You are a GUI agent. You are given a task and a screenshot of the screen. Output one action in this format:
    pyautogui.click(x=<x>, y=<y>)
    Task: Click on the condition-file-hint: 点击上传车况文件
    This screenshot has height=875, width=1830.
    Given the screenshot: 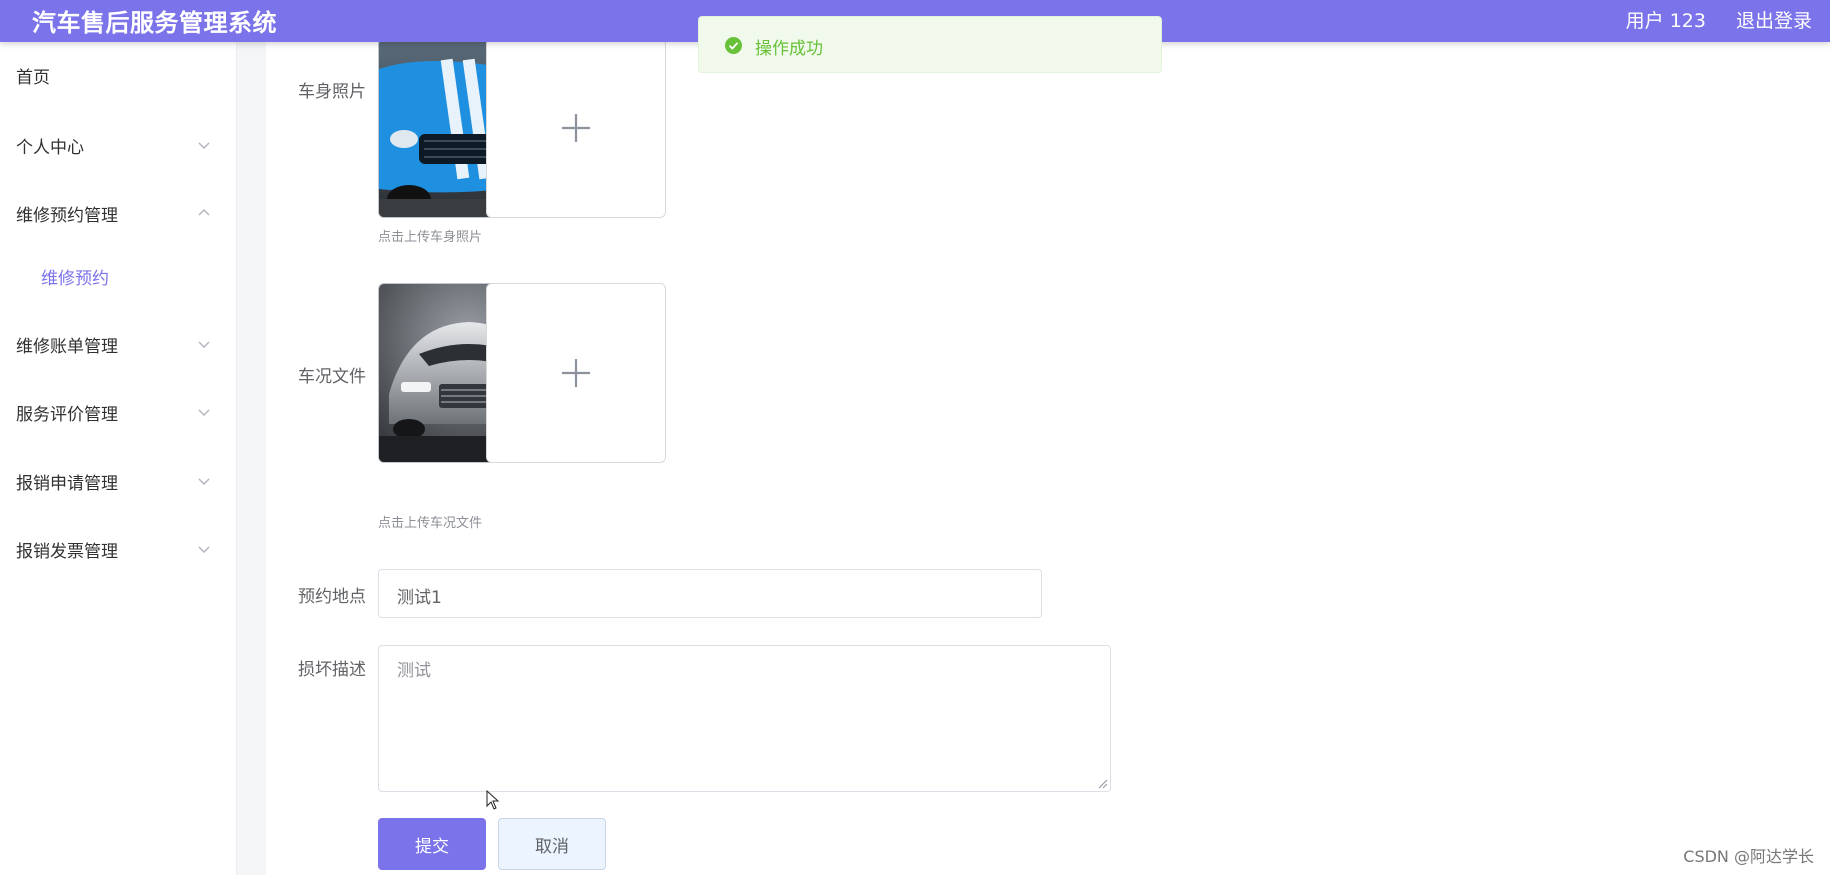 What is the action you would take?
    pyautogui.click(x=430, y=523)
    